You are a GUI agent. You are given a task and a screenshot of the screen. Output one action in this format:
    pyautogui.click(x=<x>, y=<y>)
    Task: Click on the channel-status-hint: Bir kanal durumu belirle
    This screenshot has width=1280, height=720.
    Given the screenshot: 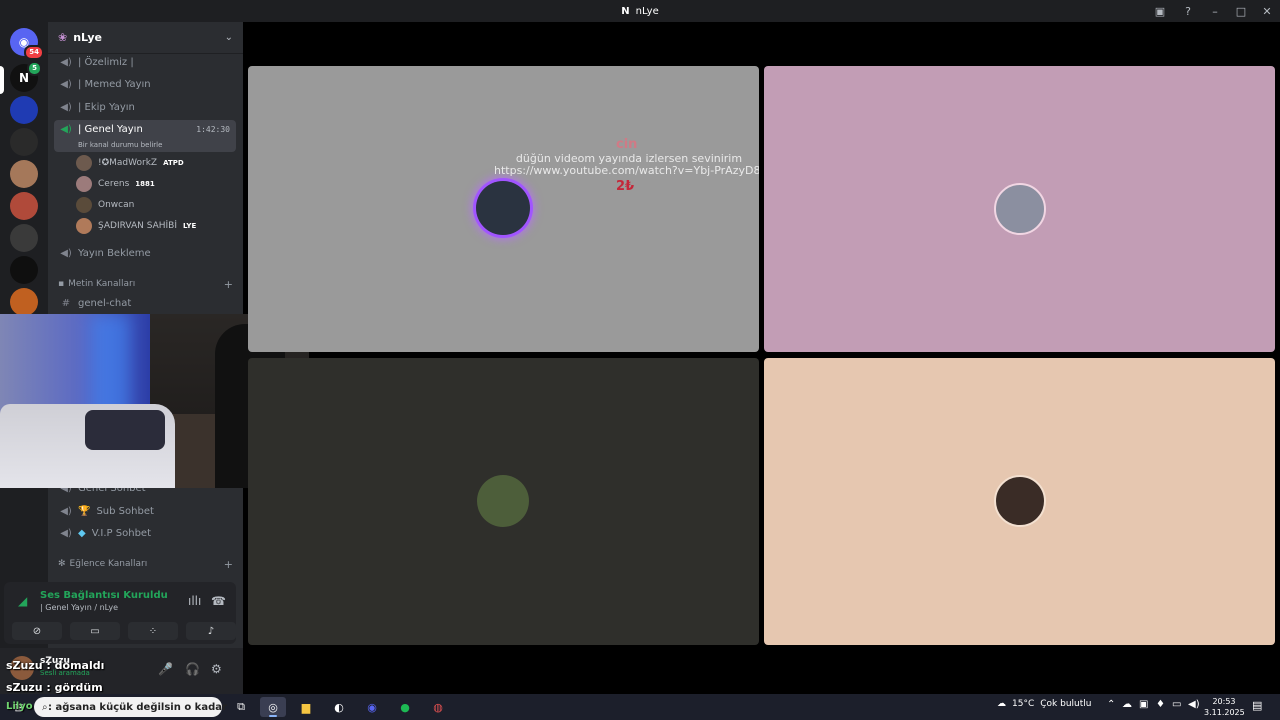 What is the action you would take?
    pyautogui.click(x=111, y=145)
    